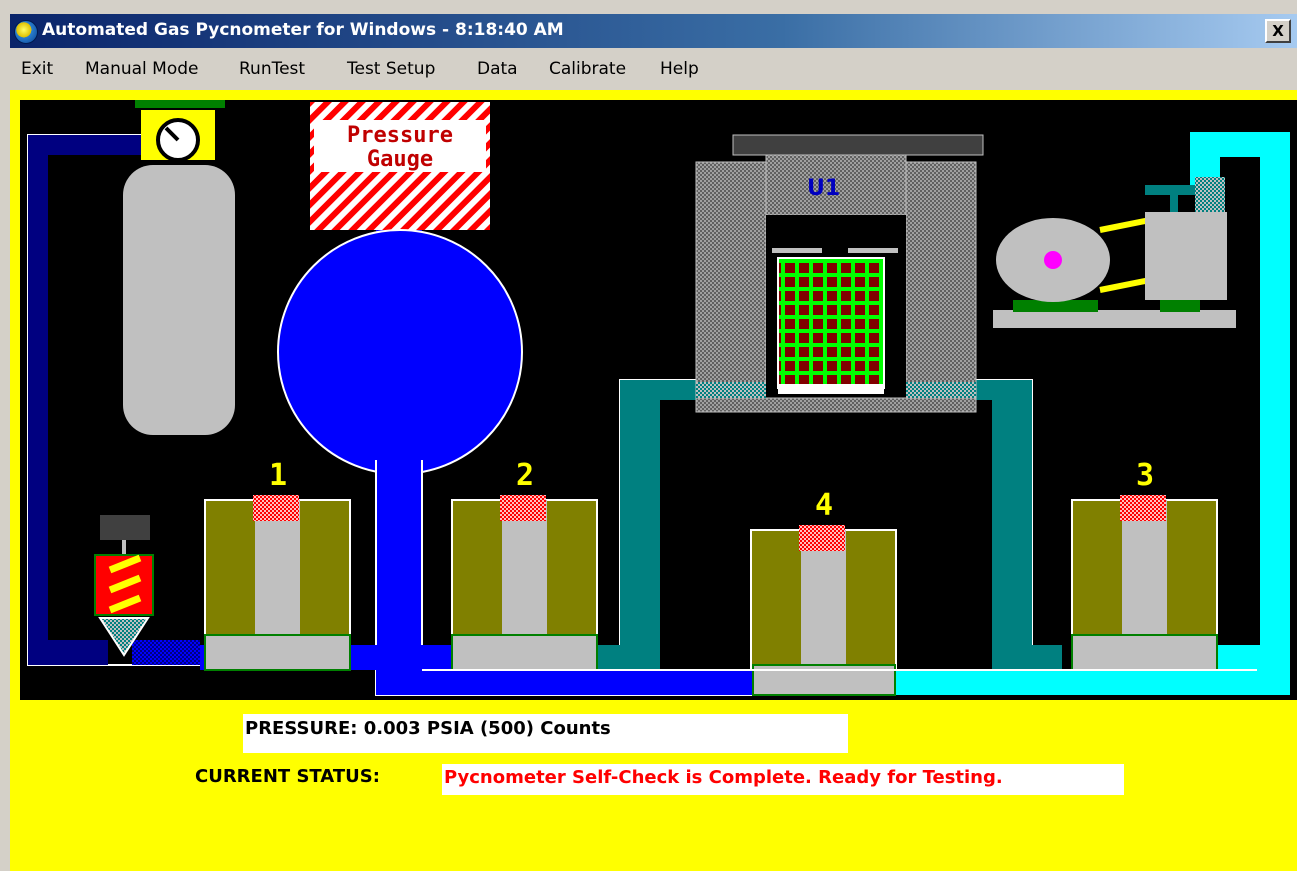 This screenshot has width=1297, height=871. What do you see at coordinates (287, 776) in the screenshot?
I see `status-label: CURRENT STATUS:` at bounding box center [287, 776].